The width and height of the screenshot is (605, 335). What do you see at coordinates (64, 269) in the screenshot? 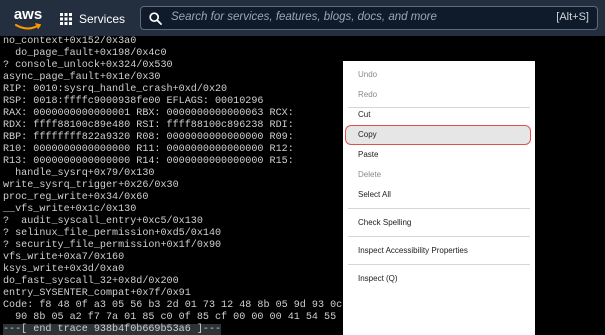
I see `terminal-line: ksys_write+0x3d/0xa0` at bounding box center [64, 269].